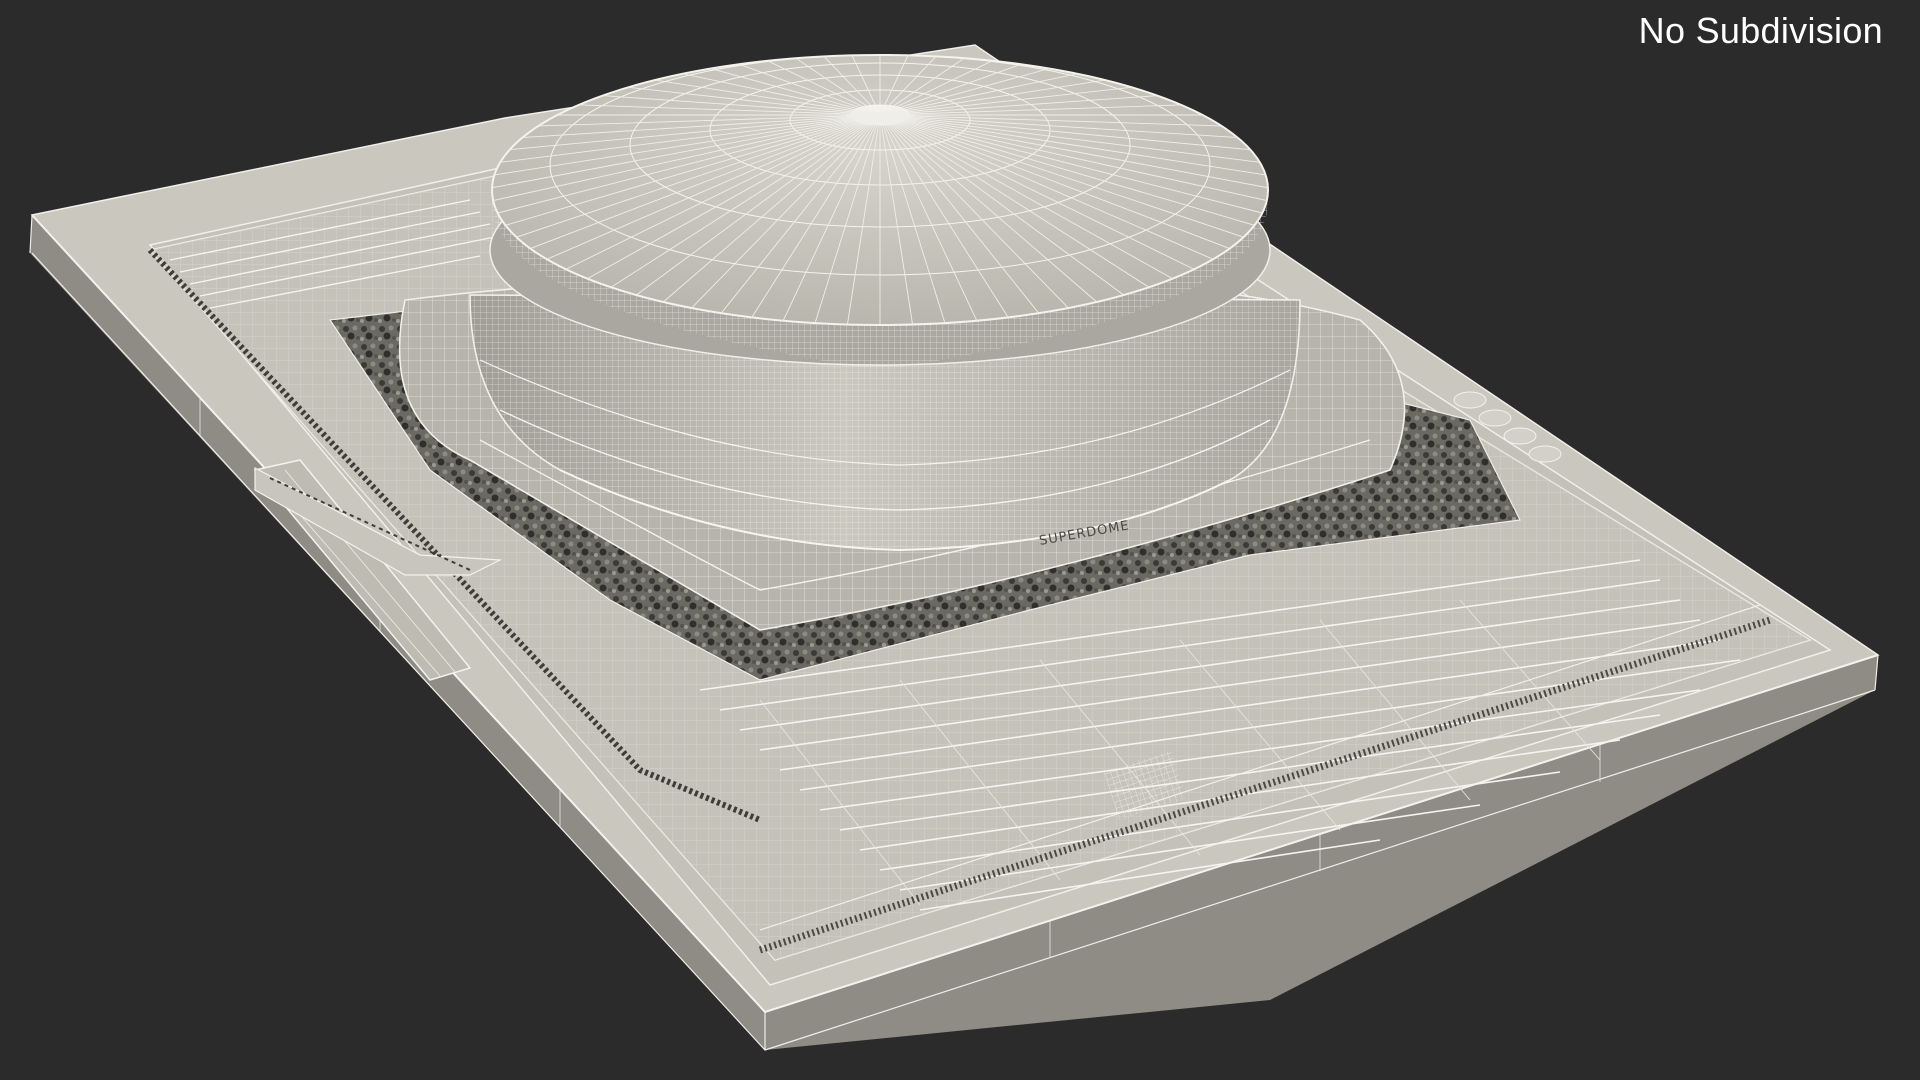  What do you see at coordinates (880, 212) in the screenshot?
I see `dome-roof` at bounding box center [880, 212].